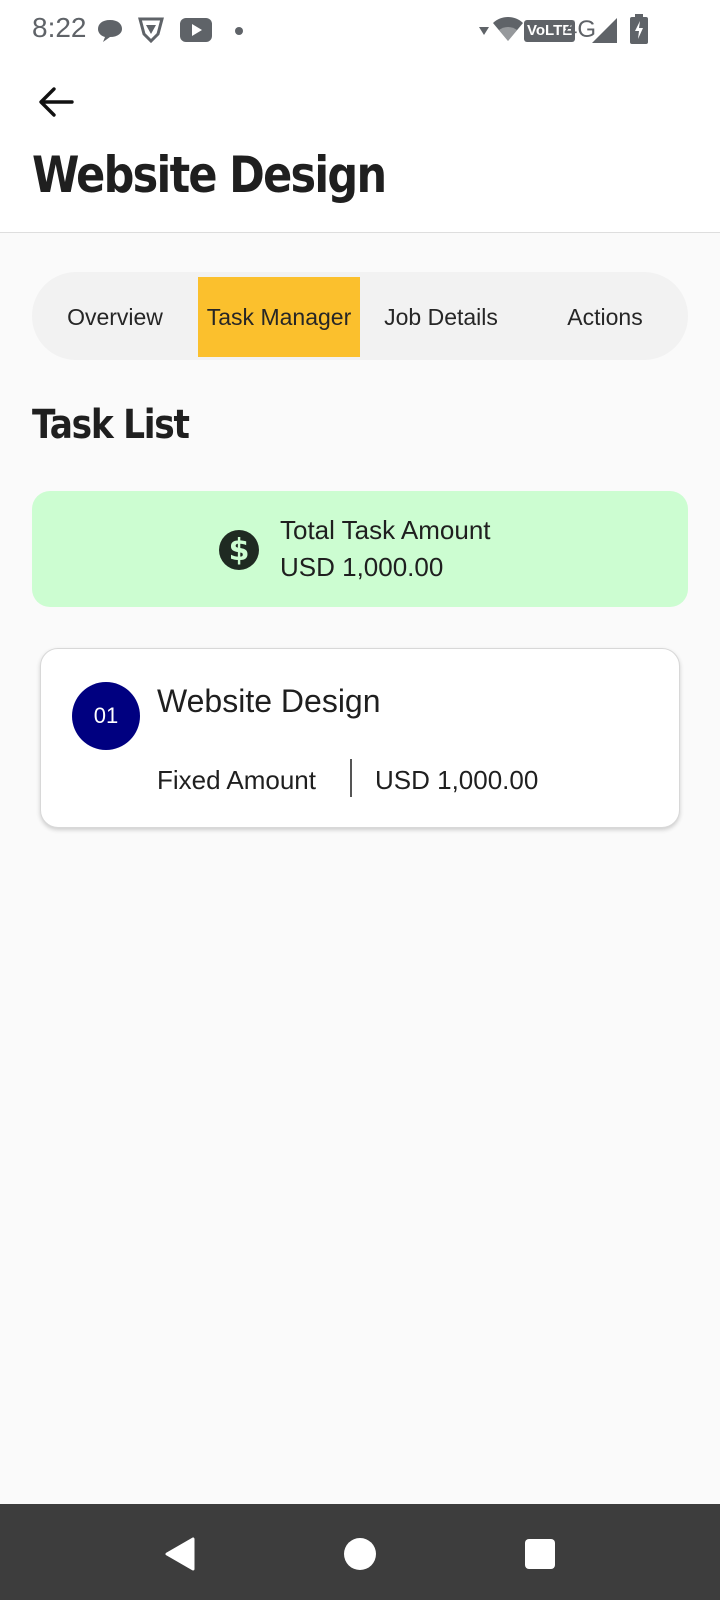 This screenshot has height=1600, width=720. I want to click on nav-recents-button, so click(540, 1554).